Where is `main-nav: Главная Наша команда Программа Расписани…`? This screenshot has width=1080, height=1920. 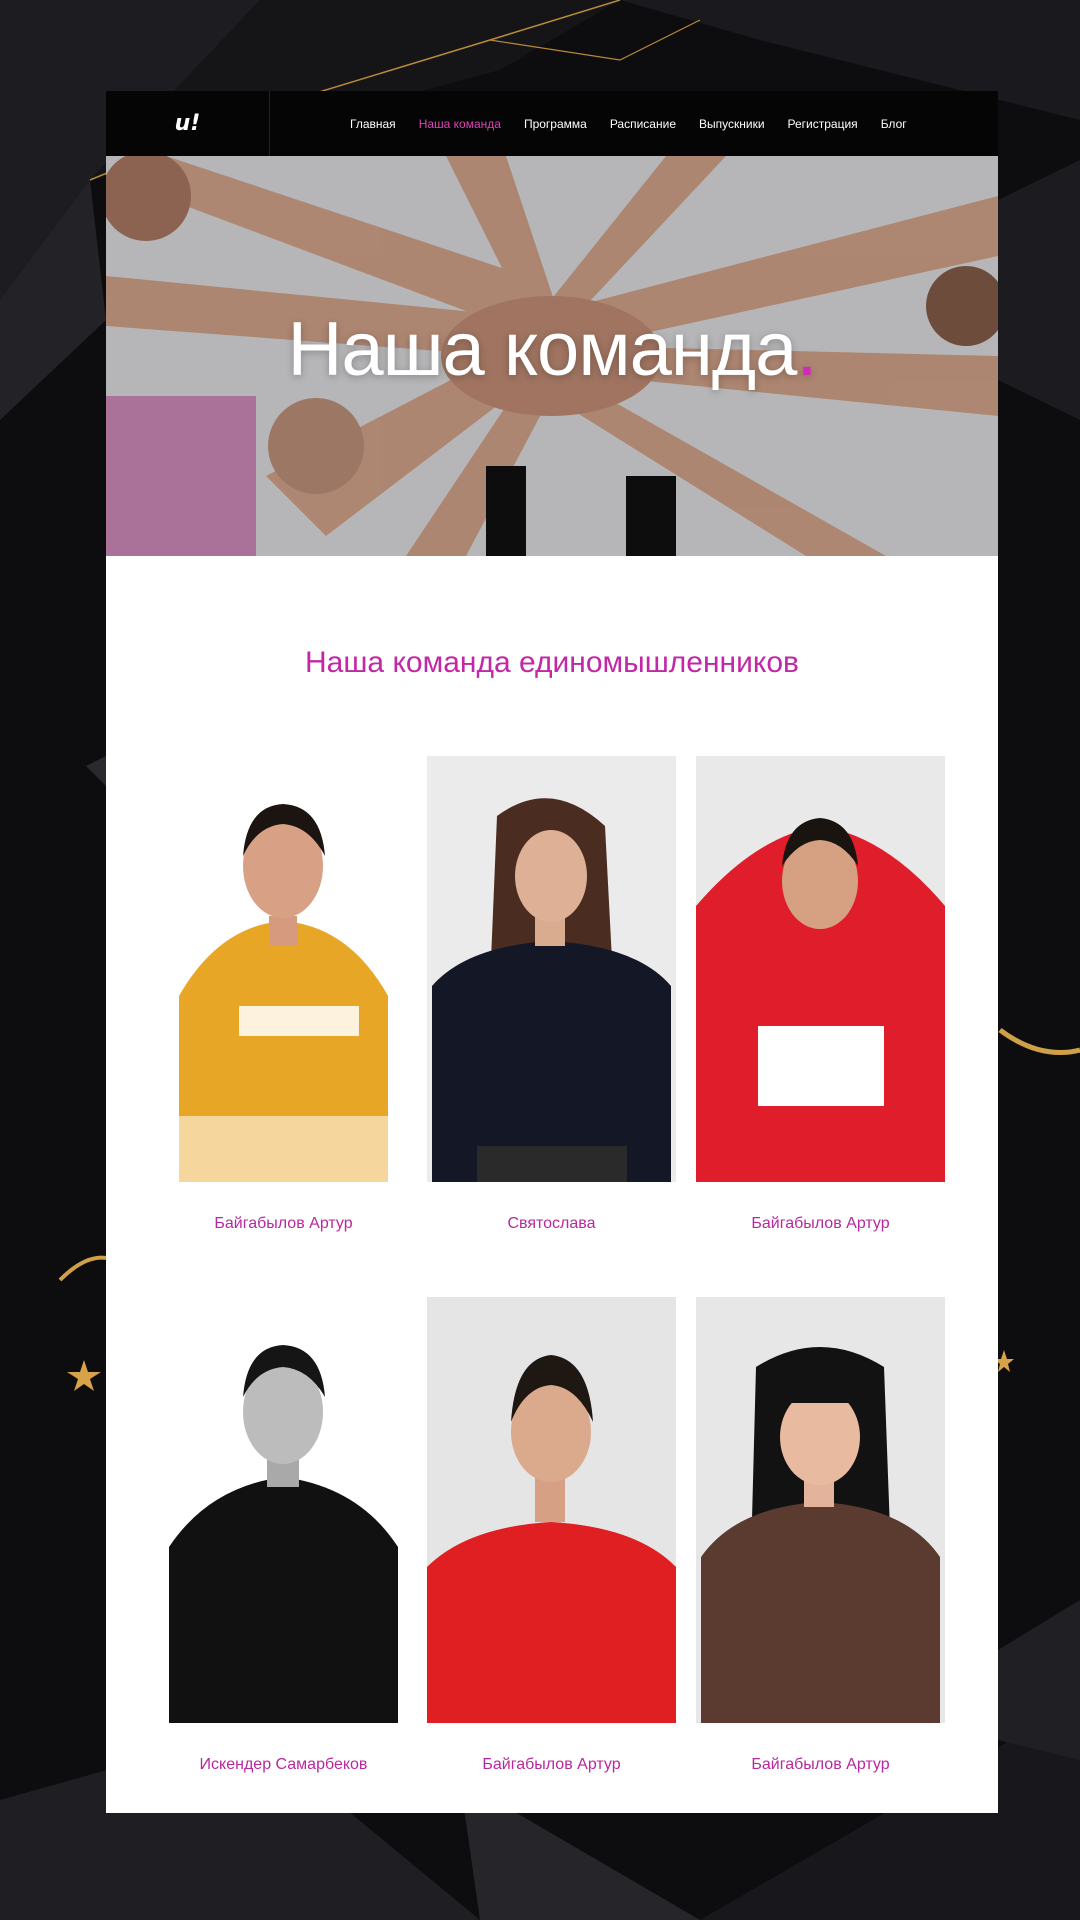
main-nav: Главная Наша команда Программа Расписани… is located at coordinates (640, 124).